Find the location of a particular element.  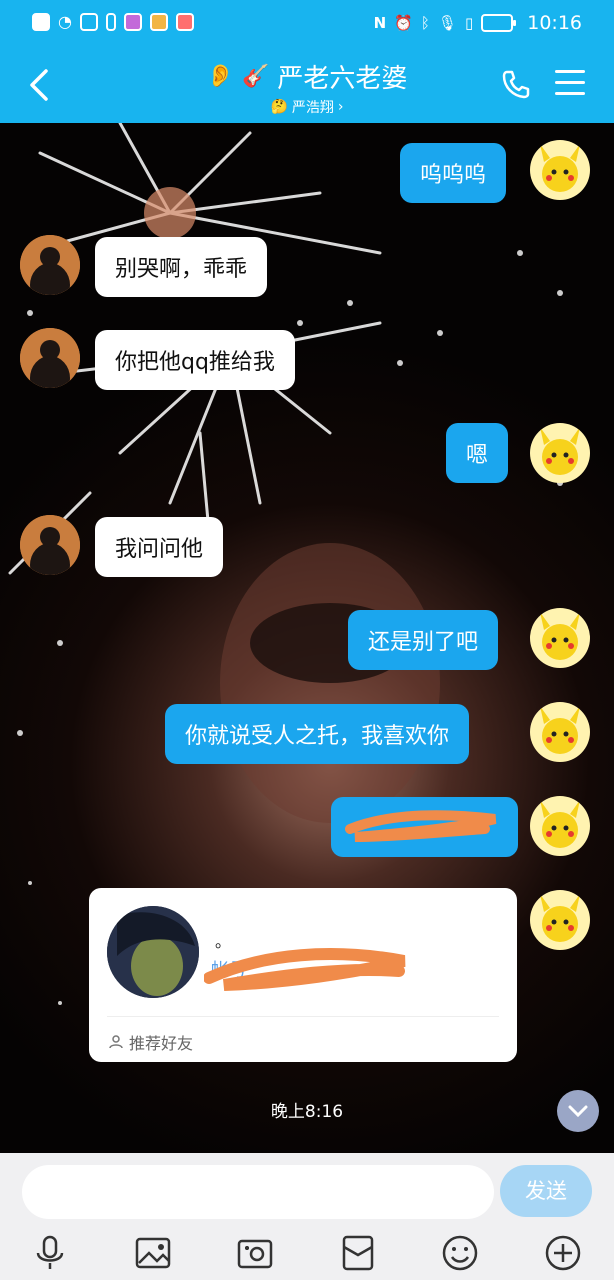

message-bubble-me: 你就说受人之托，我喜欢你 is located at coordinates (317, 734).